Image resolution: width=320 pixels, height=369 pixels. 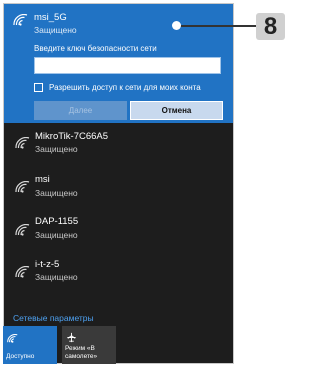 What do you see at coordinates (57, 221) in the screenshot?
I see `network-name: DAP-1155` at bounding box center [57, 221].